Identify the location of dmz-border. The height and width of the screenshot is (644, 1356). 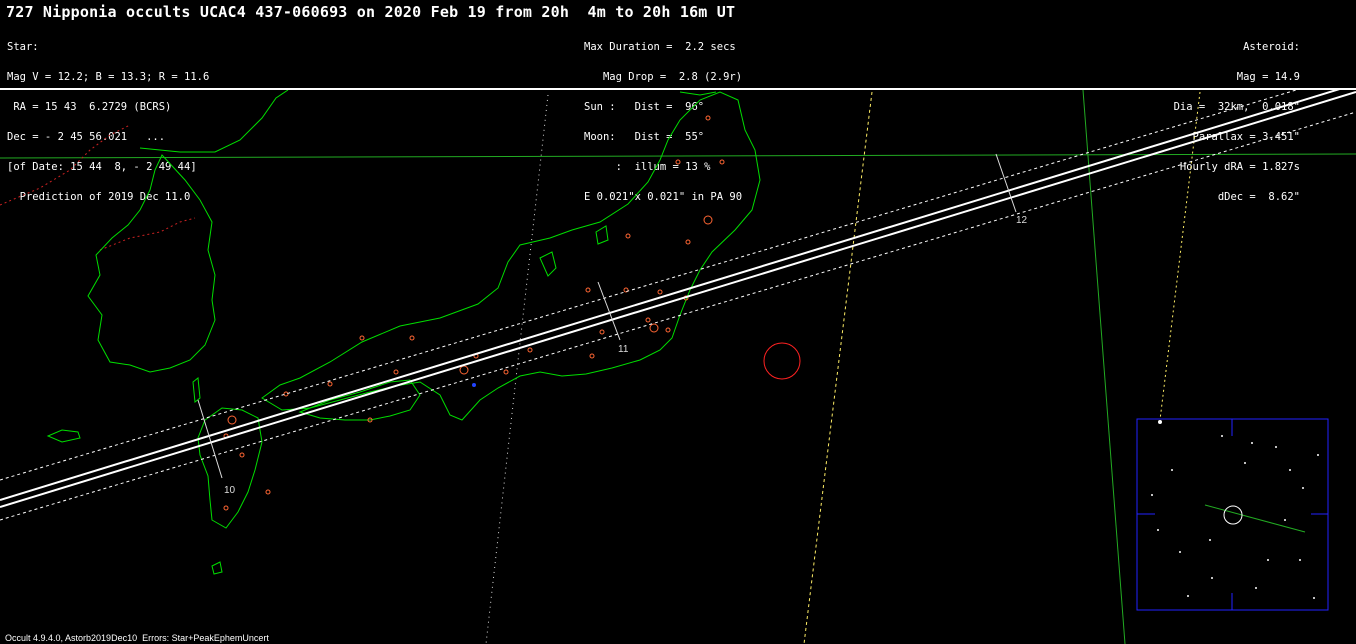
(147, 234).